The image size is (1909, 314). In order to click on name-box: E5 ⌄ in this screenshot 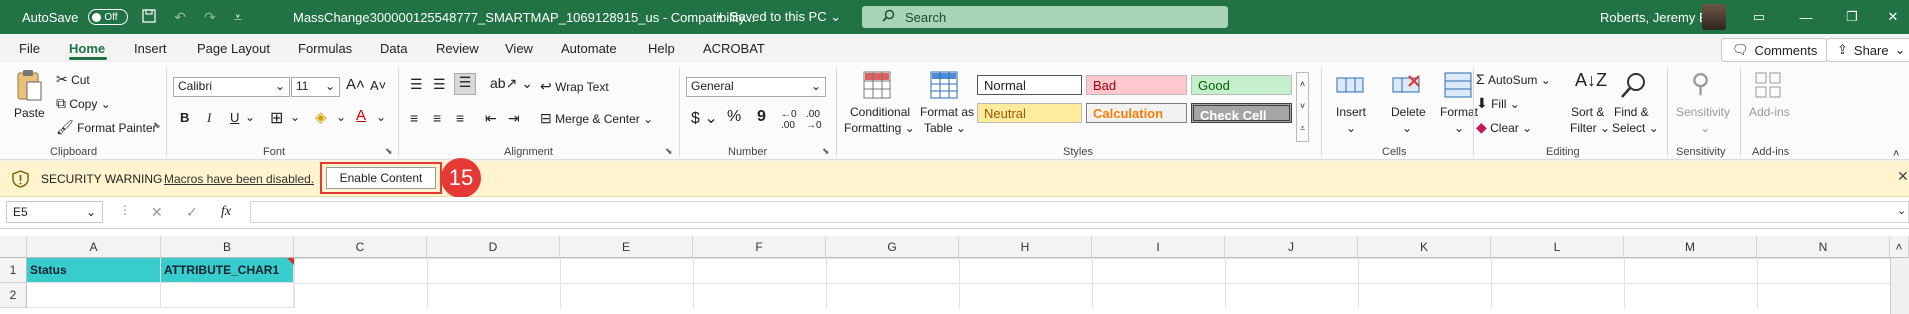, I will do `click(54, 212)`.